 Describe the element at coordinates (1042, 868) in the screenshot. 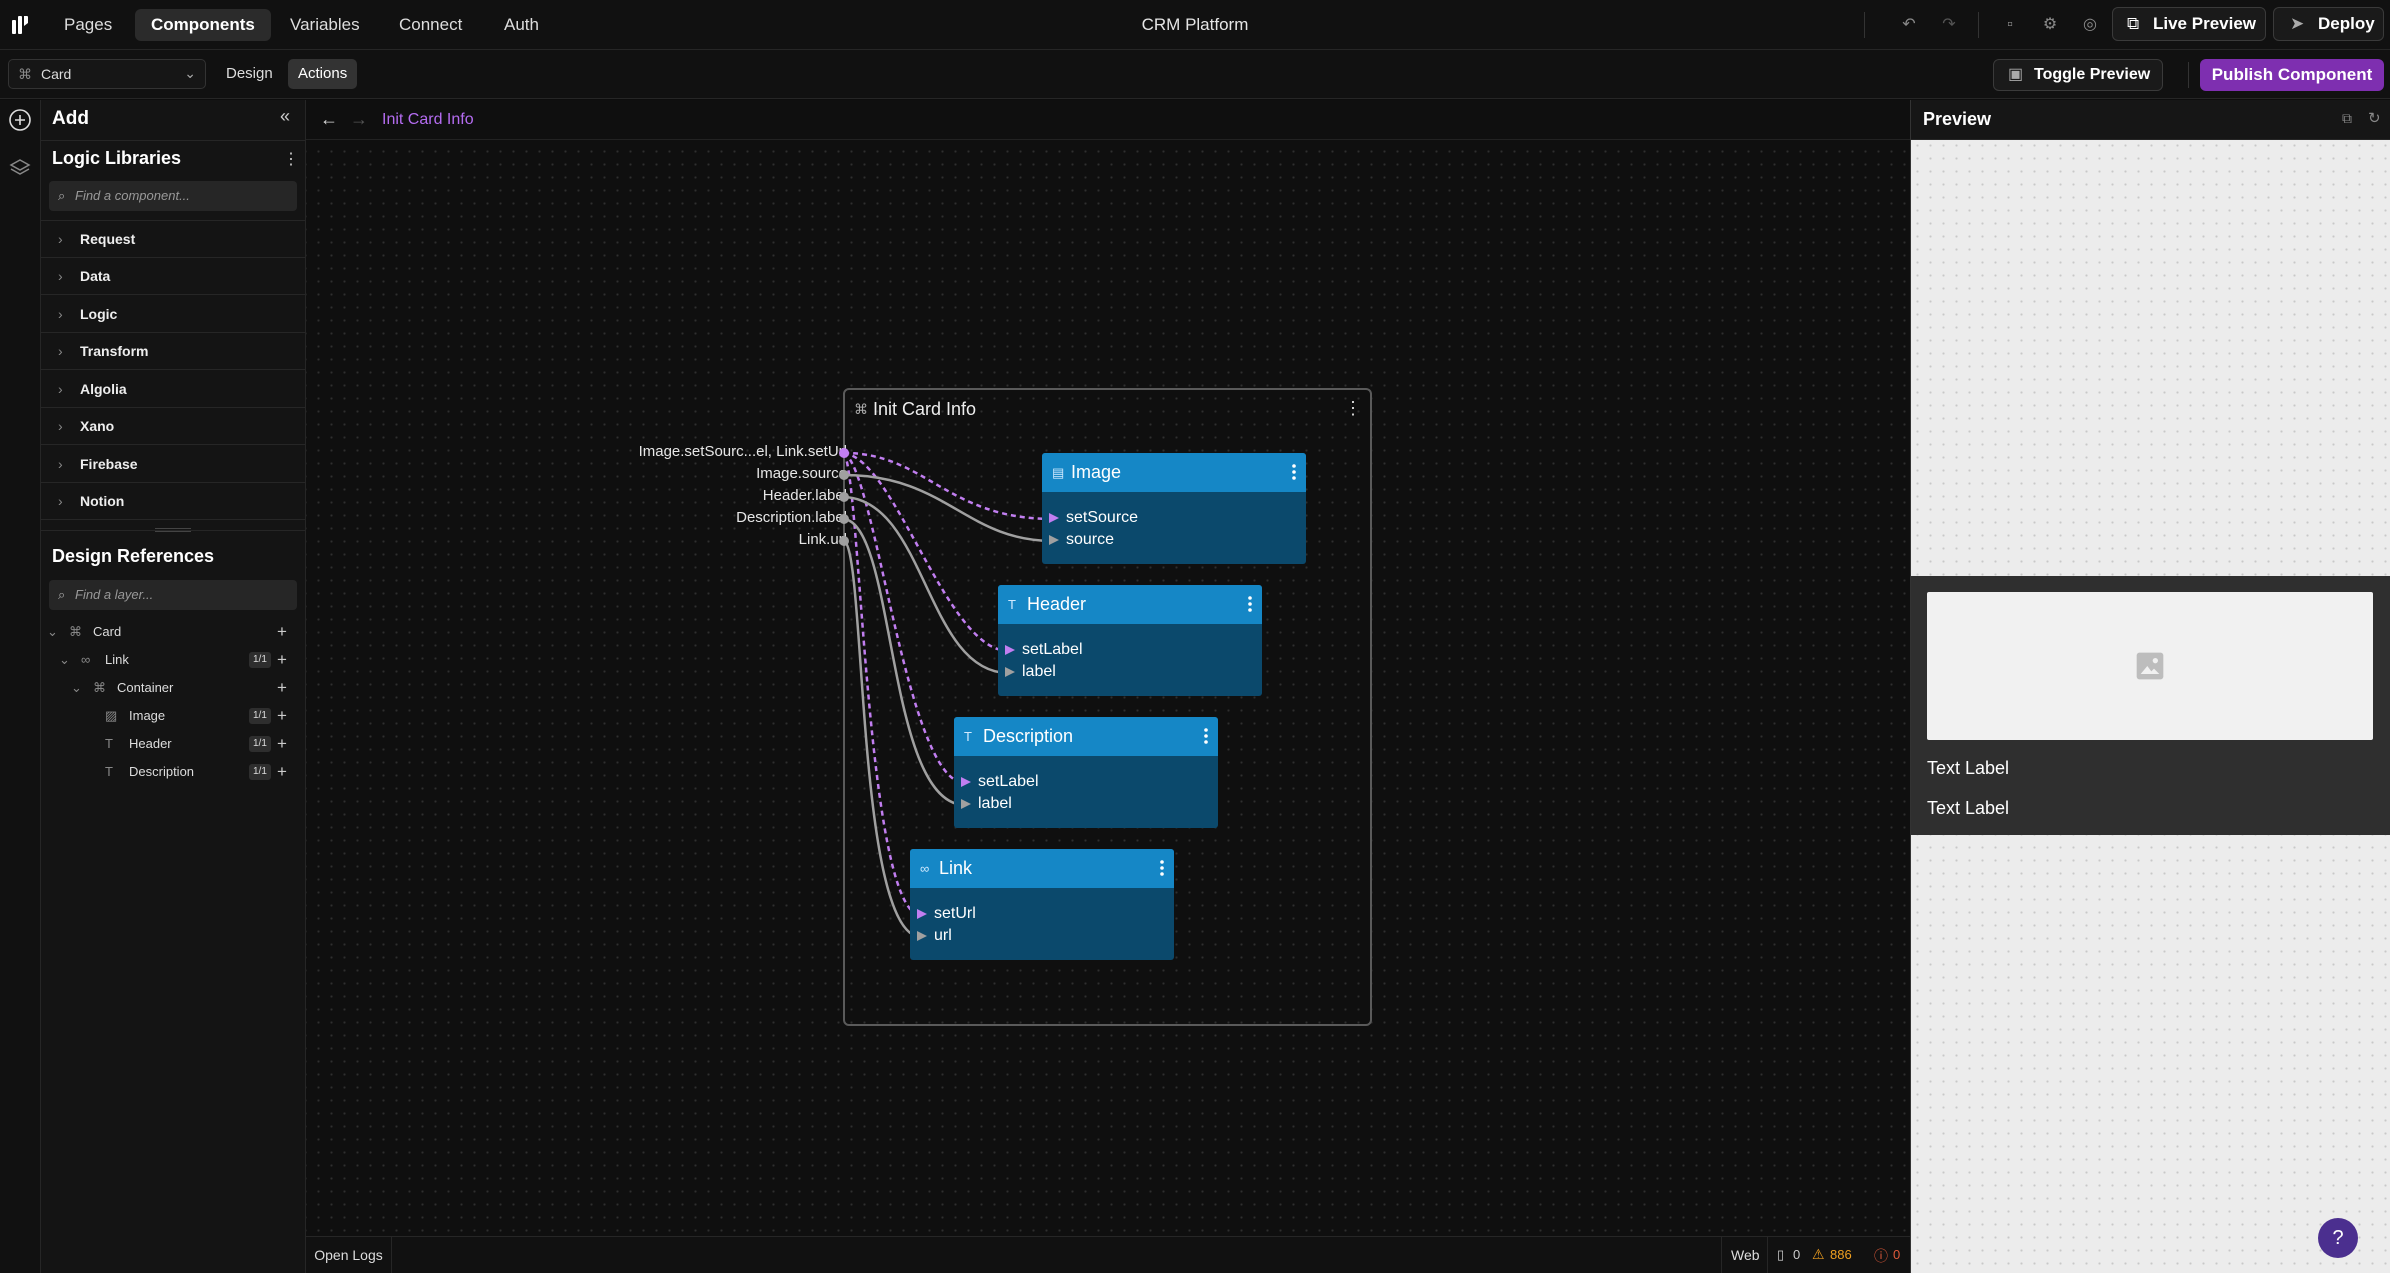

I see `node-header-bar: ∞ Link` at that location.